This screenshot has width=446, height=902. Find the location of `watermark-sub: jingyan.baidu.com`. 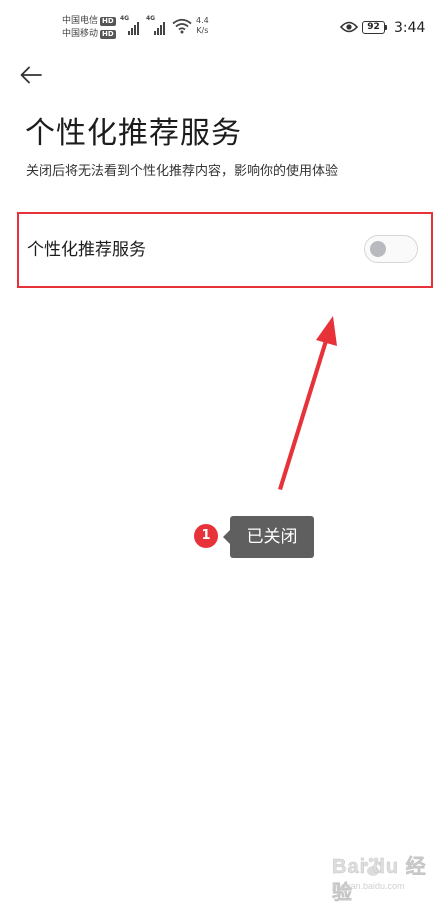

watermark-sub: jingyan.baidu.com is located at coordinates (368, 886).